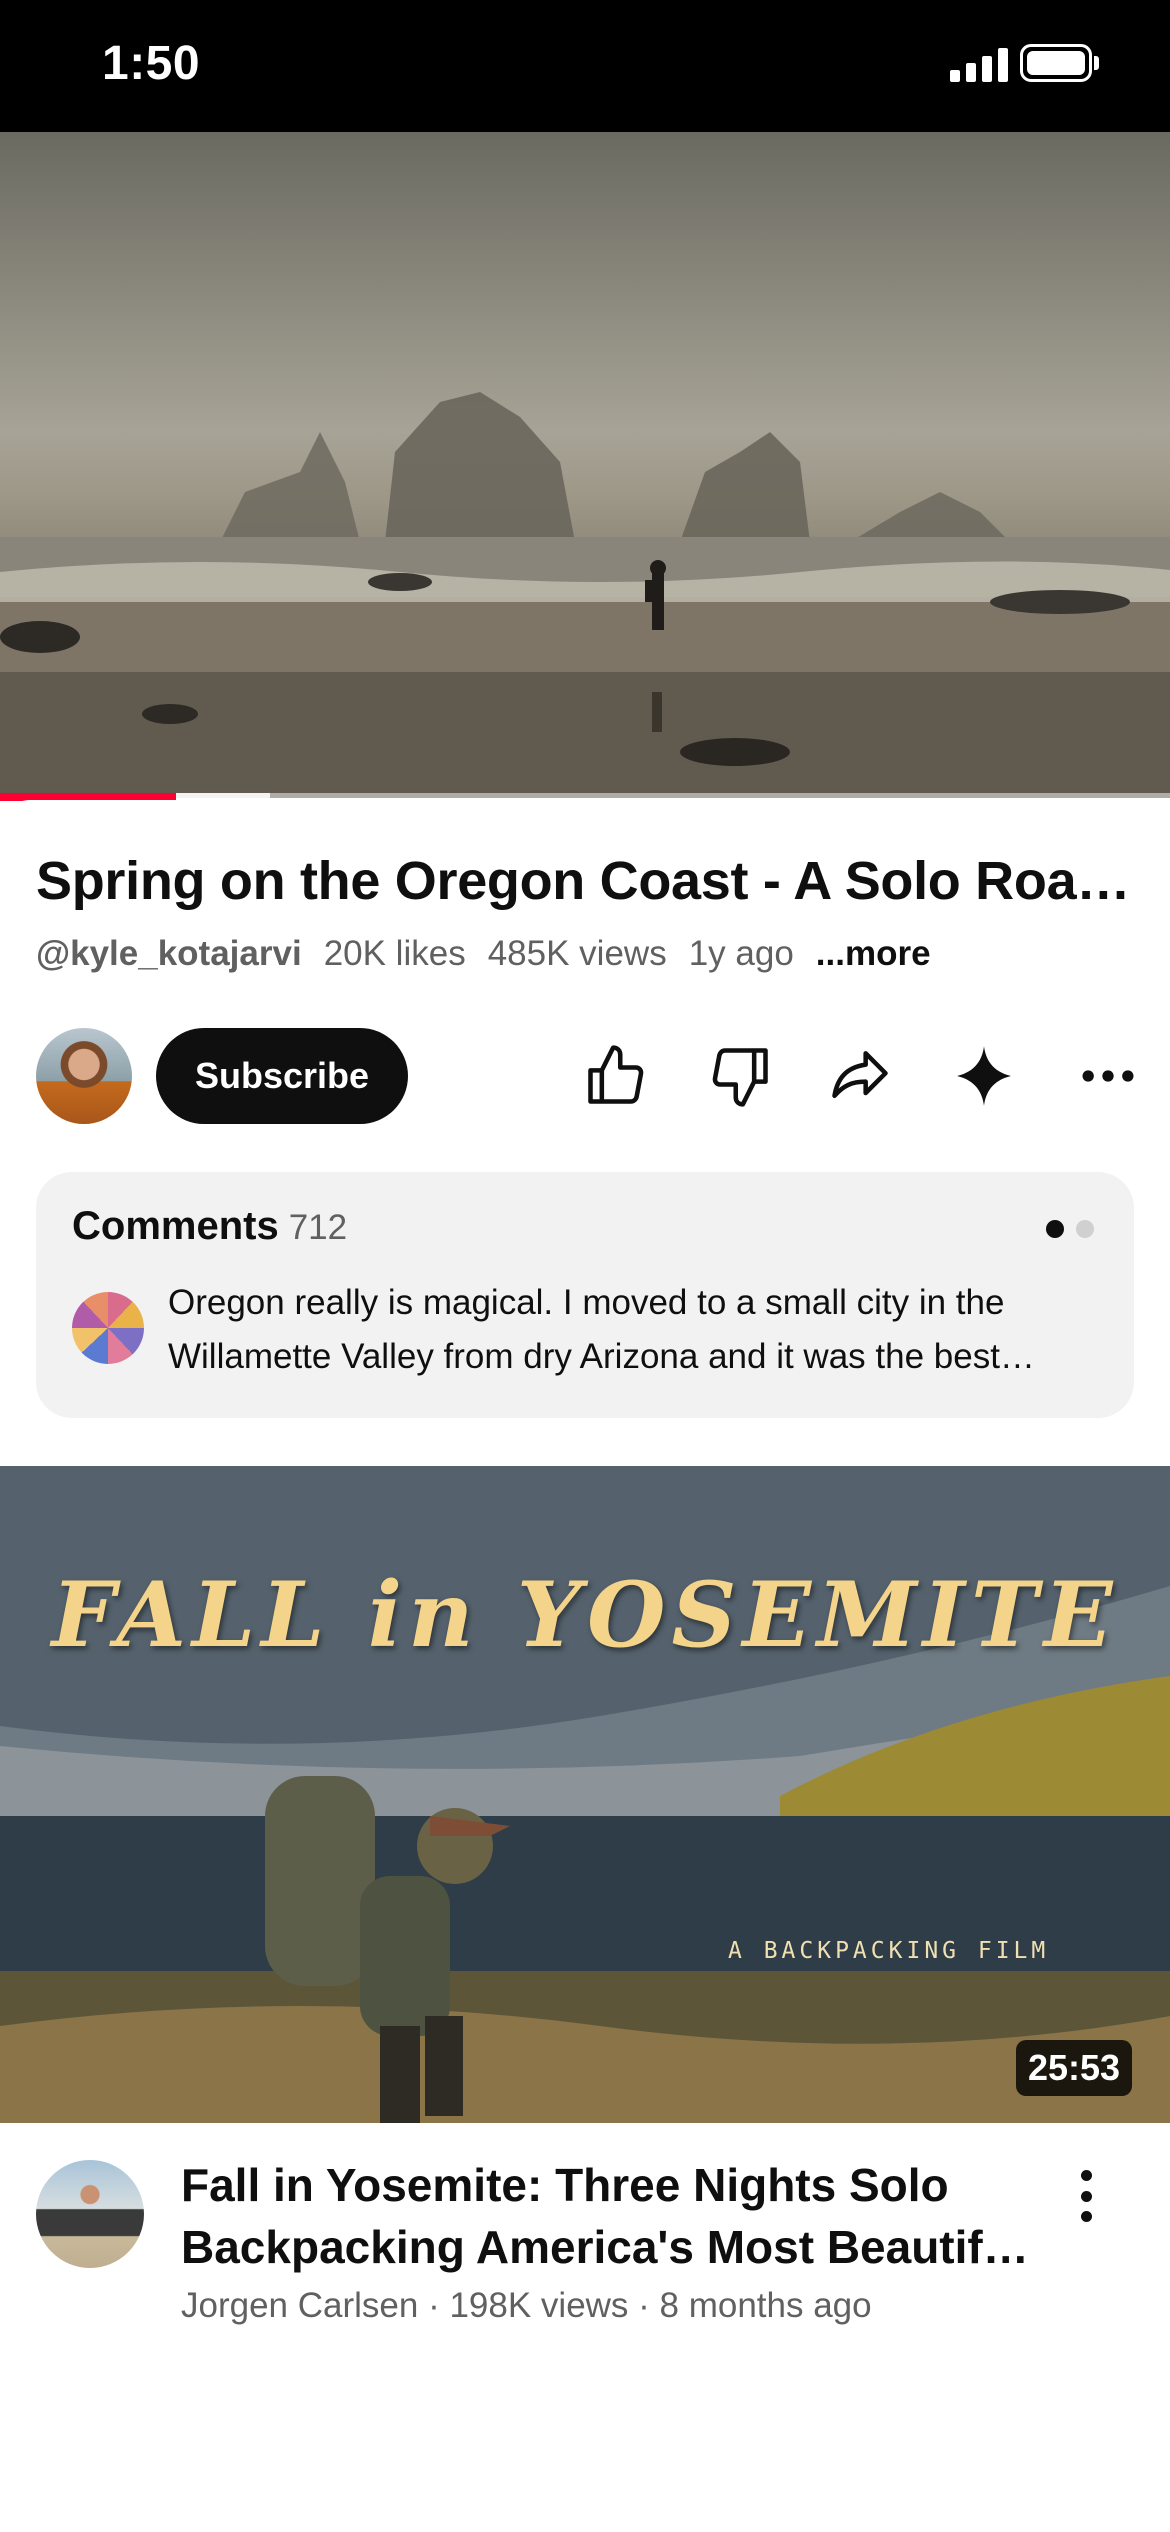  What do you see at coordinates (175, 1226) in the screenshot?
I see `comments-title: Comments` at bounding box center [175, 1226].